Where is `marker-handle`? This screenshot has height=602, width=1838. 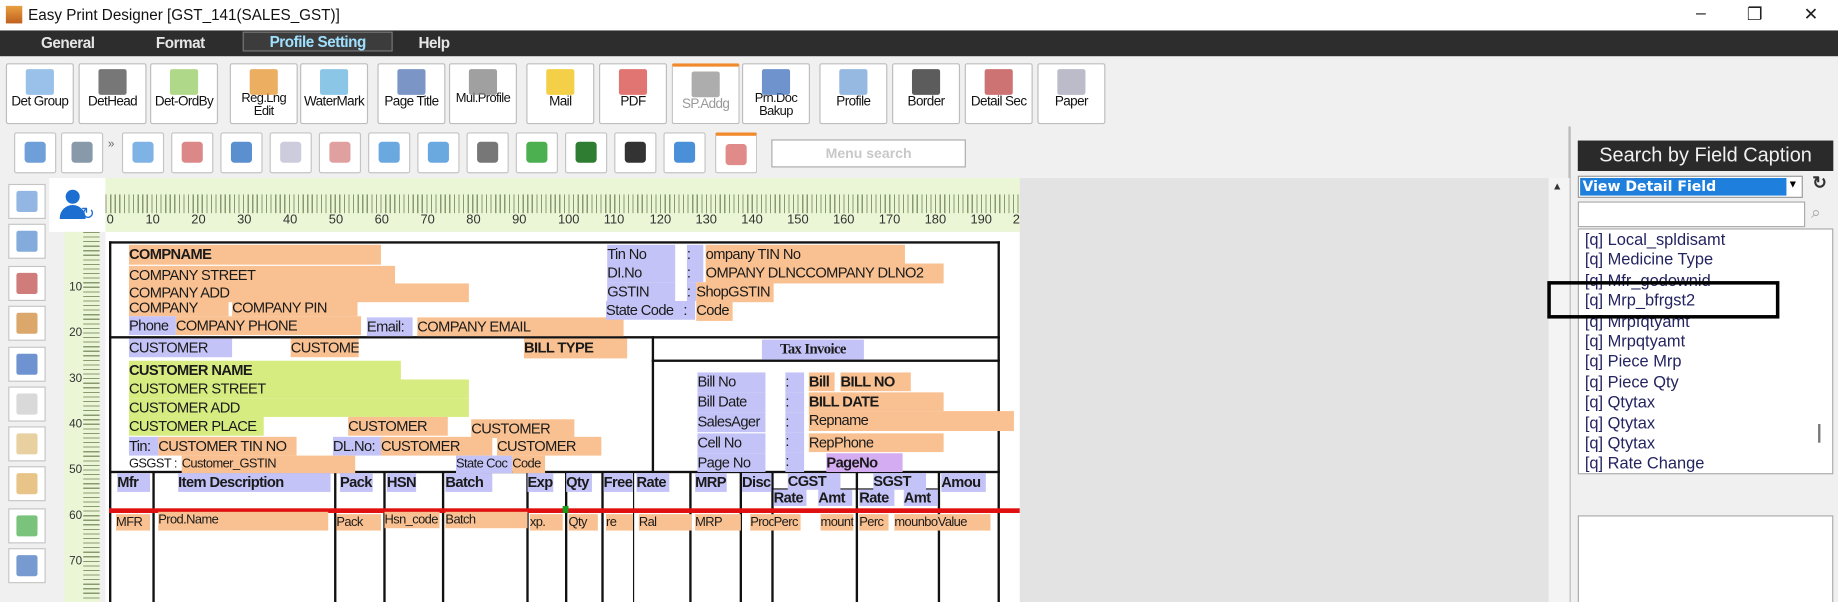 marker-handle is located at coordinates (565, 509).